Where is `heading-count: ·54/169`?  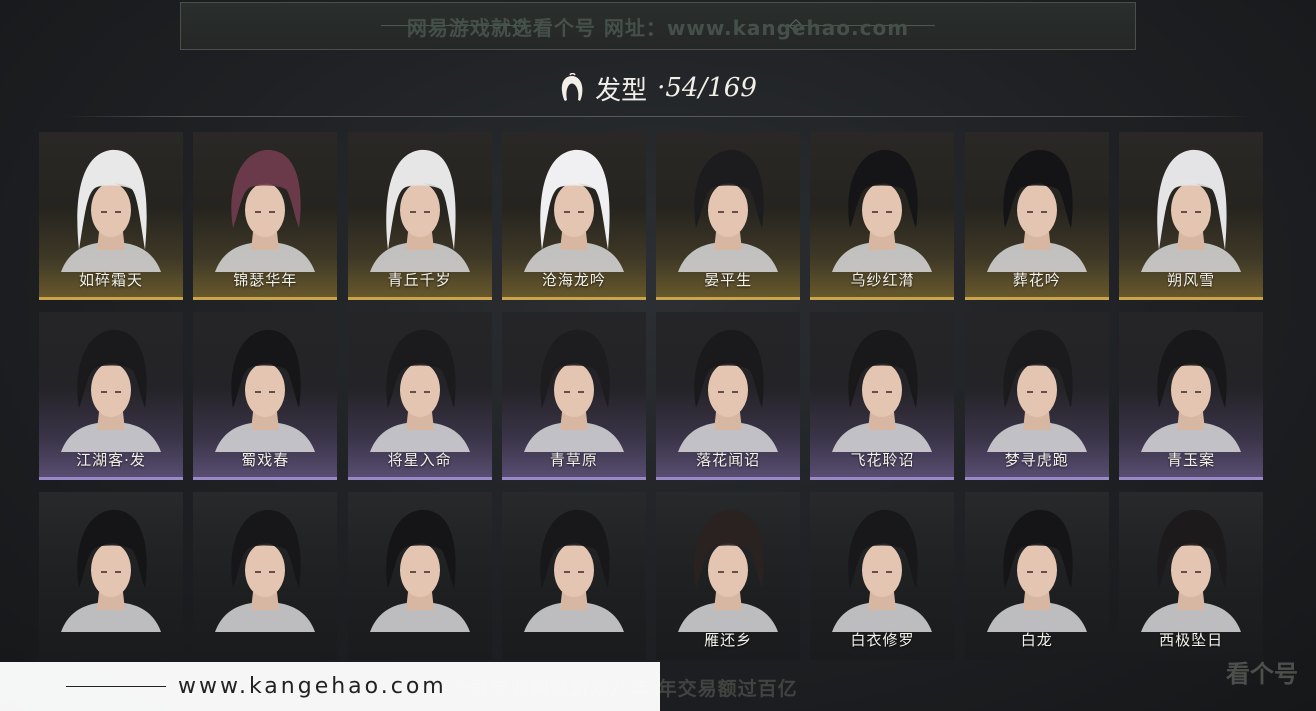
heading-count: ·54/169 is located at coordinates (707, 88).